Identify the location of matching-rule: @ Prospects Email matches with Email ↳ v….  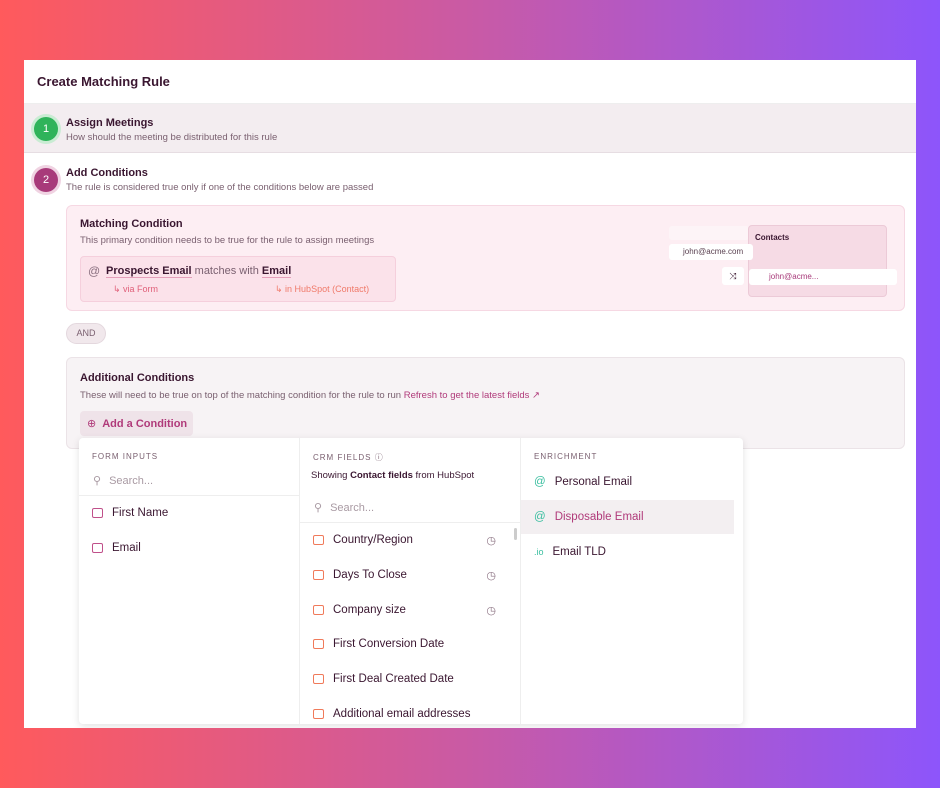
(238, 279).